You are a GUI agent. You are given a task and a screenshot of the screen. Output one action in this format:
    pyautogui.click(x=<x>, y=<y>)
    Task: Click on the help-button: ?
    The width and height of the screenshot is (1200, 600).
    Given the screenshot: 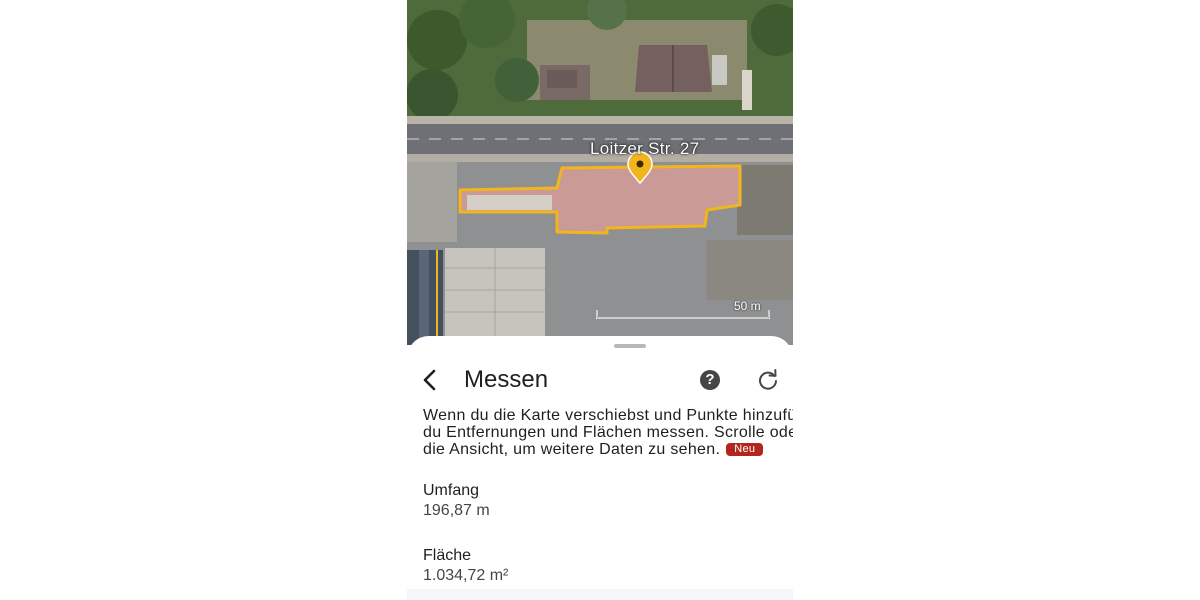 What is the action you would take?
    pyautogui.click(x=710, y=380)
    